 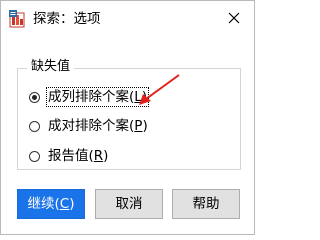 I want to click on spss-app-icon, so click(x=17, y=19).